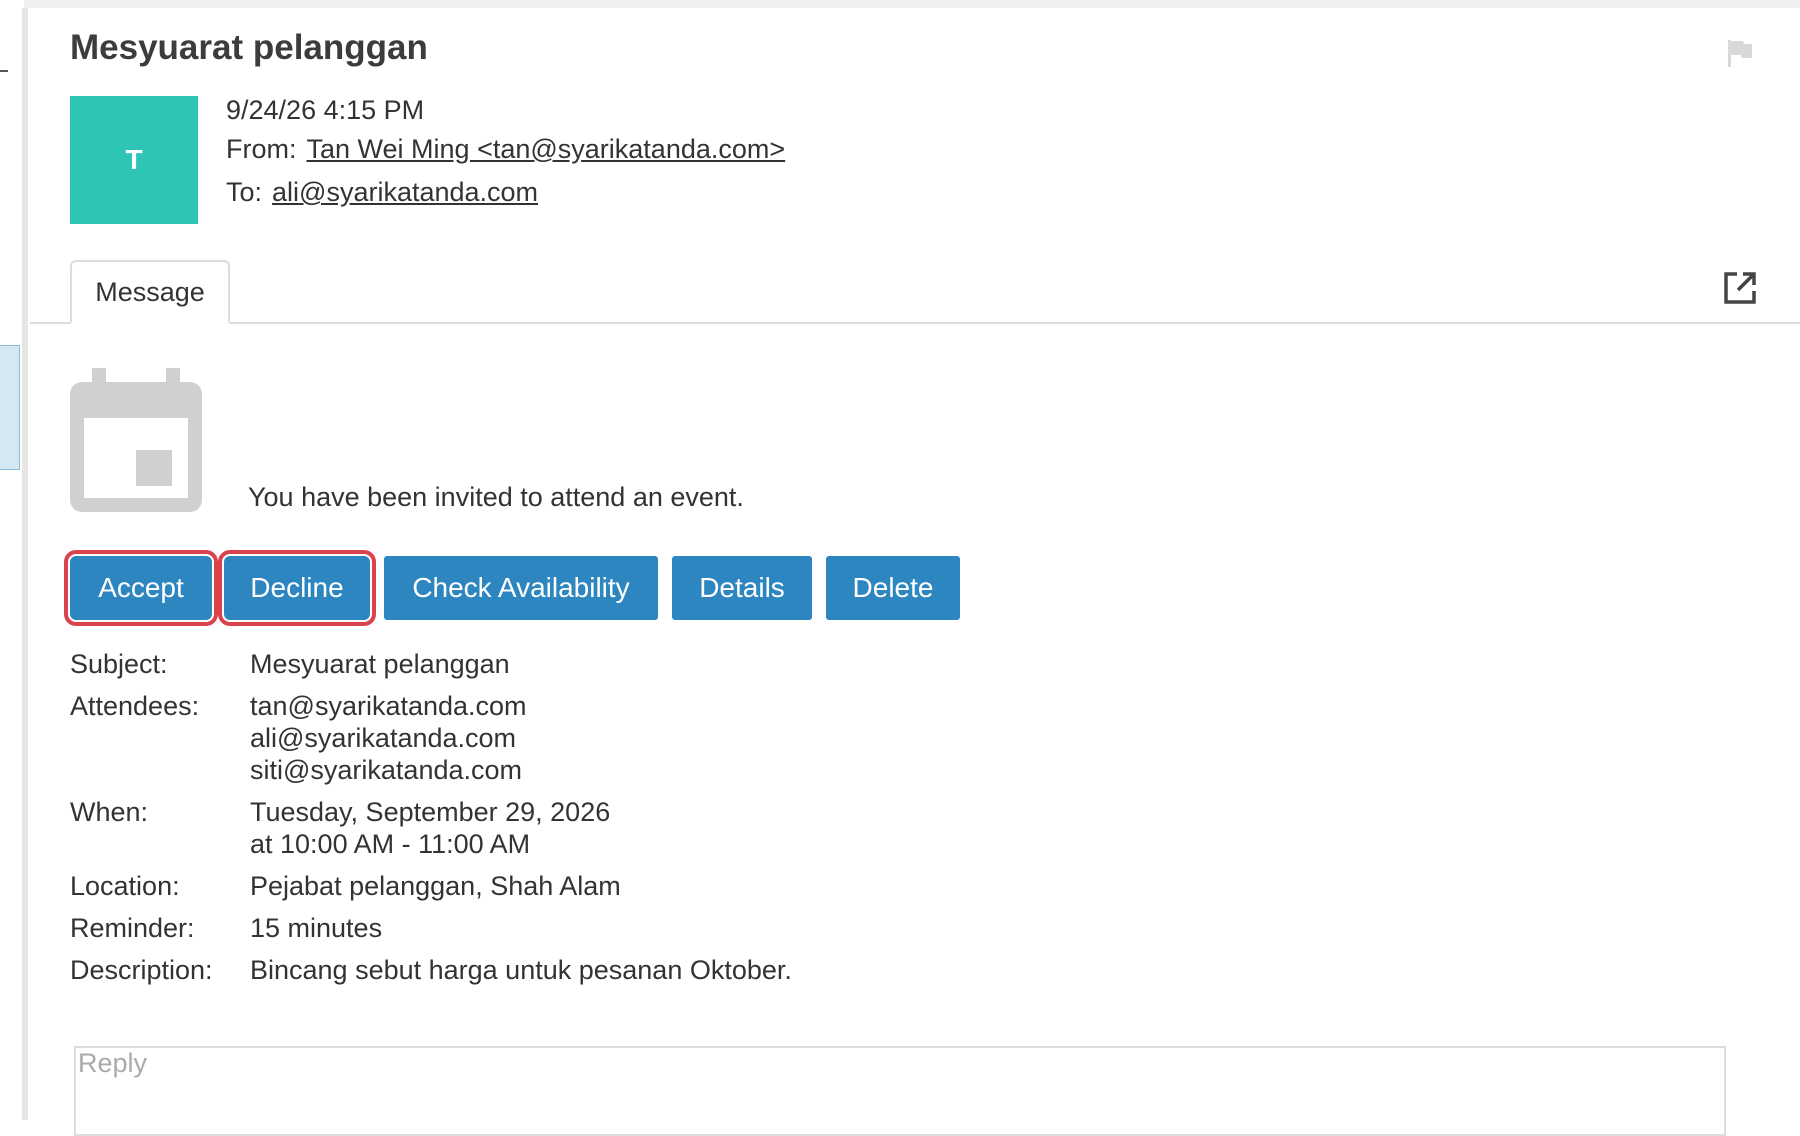 This screenshot has height=1136, width=1800. Describe the element at coordinates (1740, 53) in the screenshot. I see `flag-icon` at that location.